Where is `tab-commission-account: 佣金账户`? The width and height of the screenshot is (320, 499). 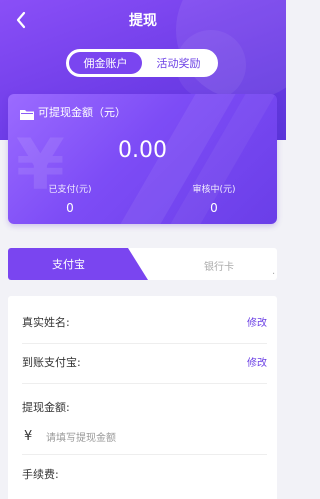 tab-commission-account: 佣金账户 is located at coordinates (105, 63).